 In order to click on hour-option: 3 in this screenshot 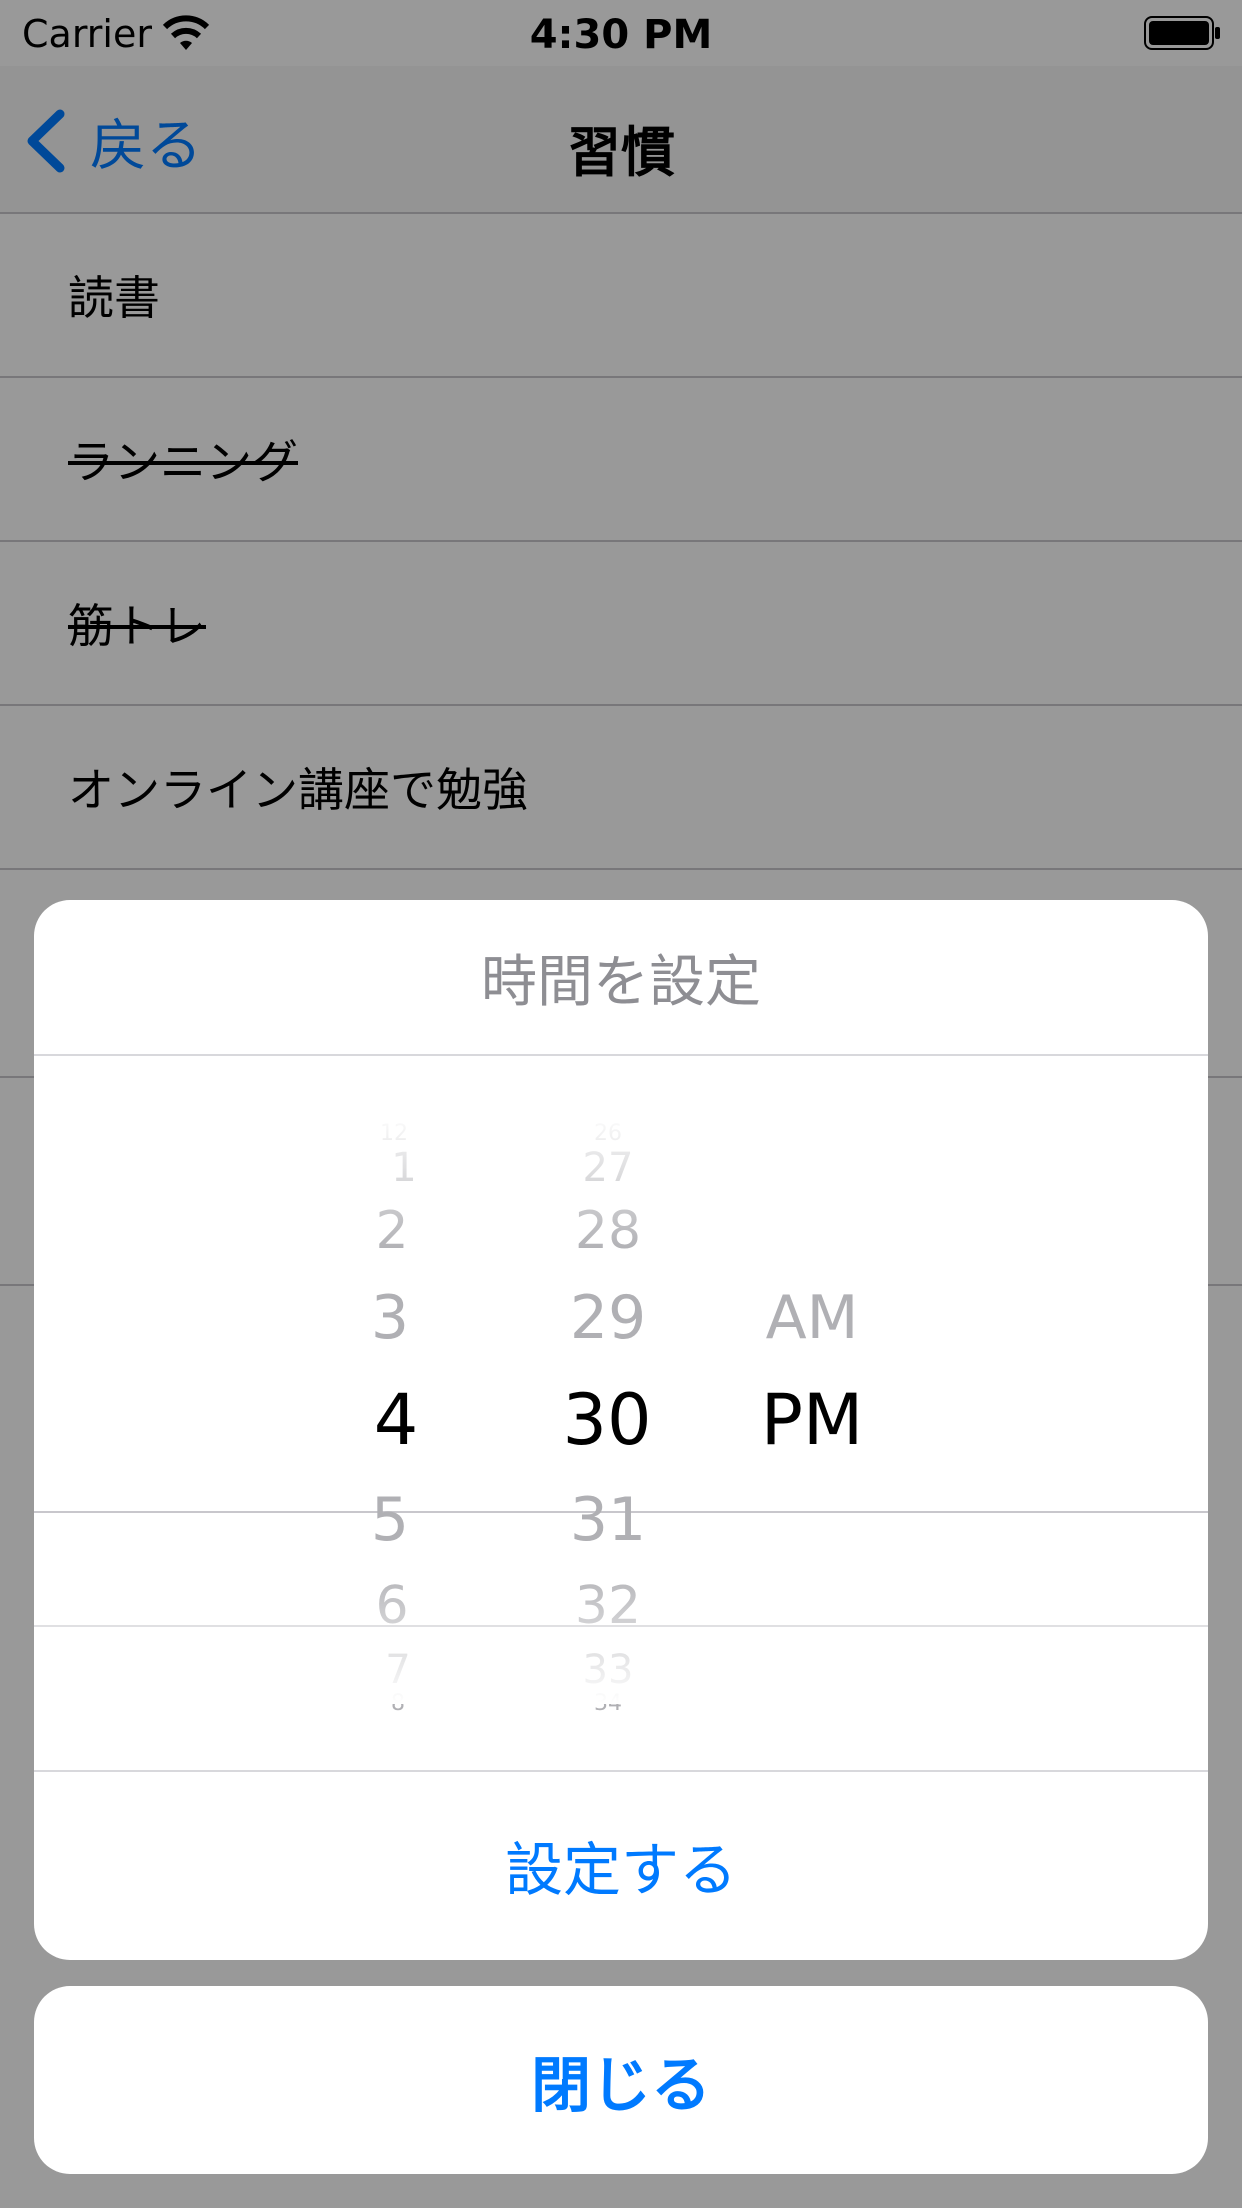, I will do `click(390, 1318)`.